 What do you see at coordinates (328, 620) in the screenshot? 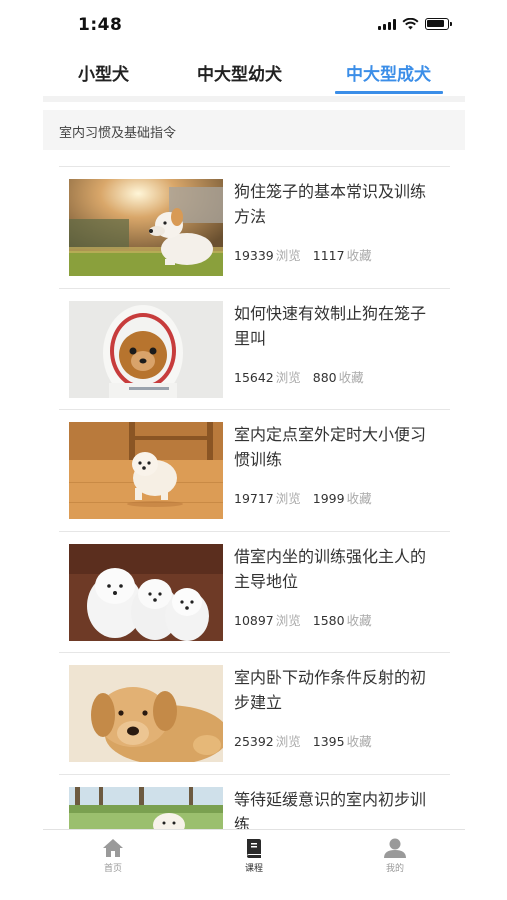
I see `favorites-count: 1580` at bounding box center [328, 620].